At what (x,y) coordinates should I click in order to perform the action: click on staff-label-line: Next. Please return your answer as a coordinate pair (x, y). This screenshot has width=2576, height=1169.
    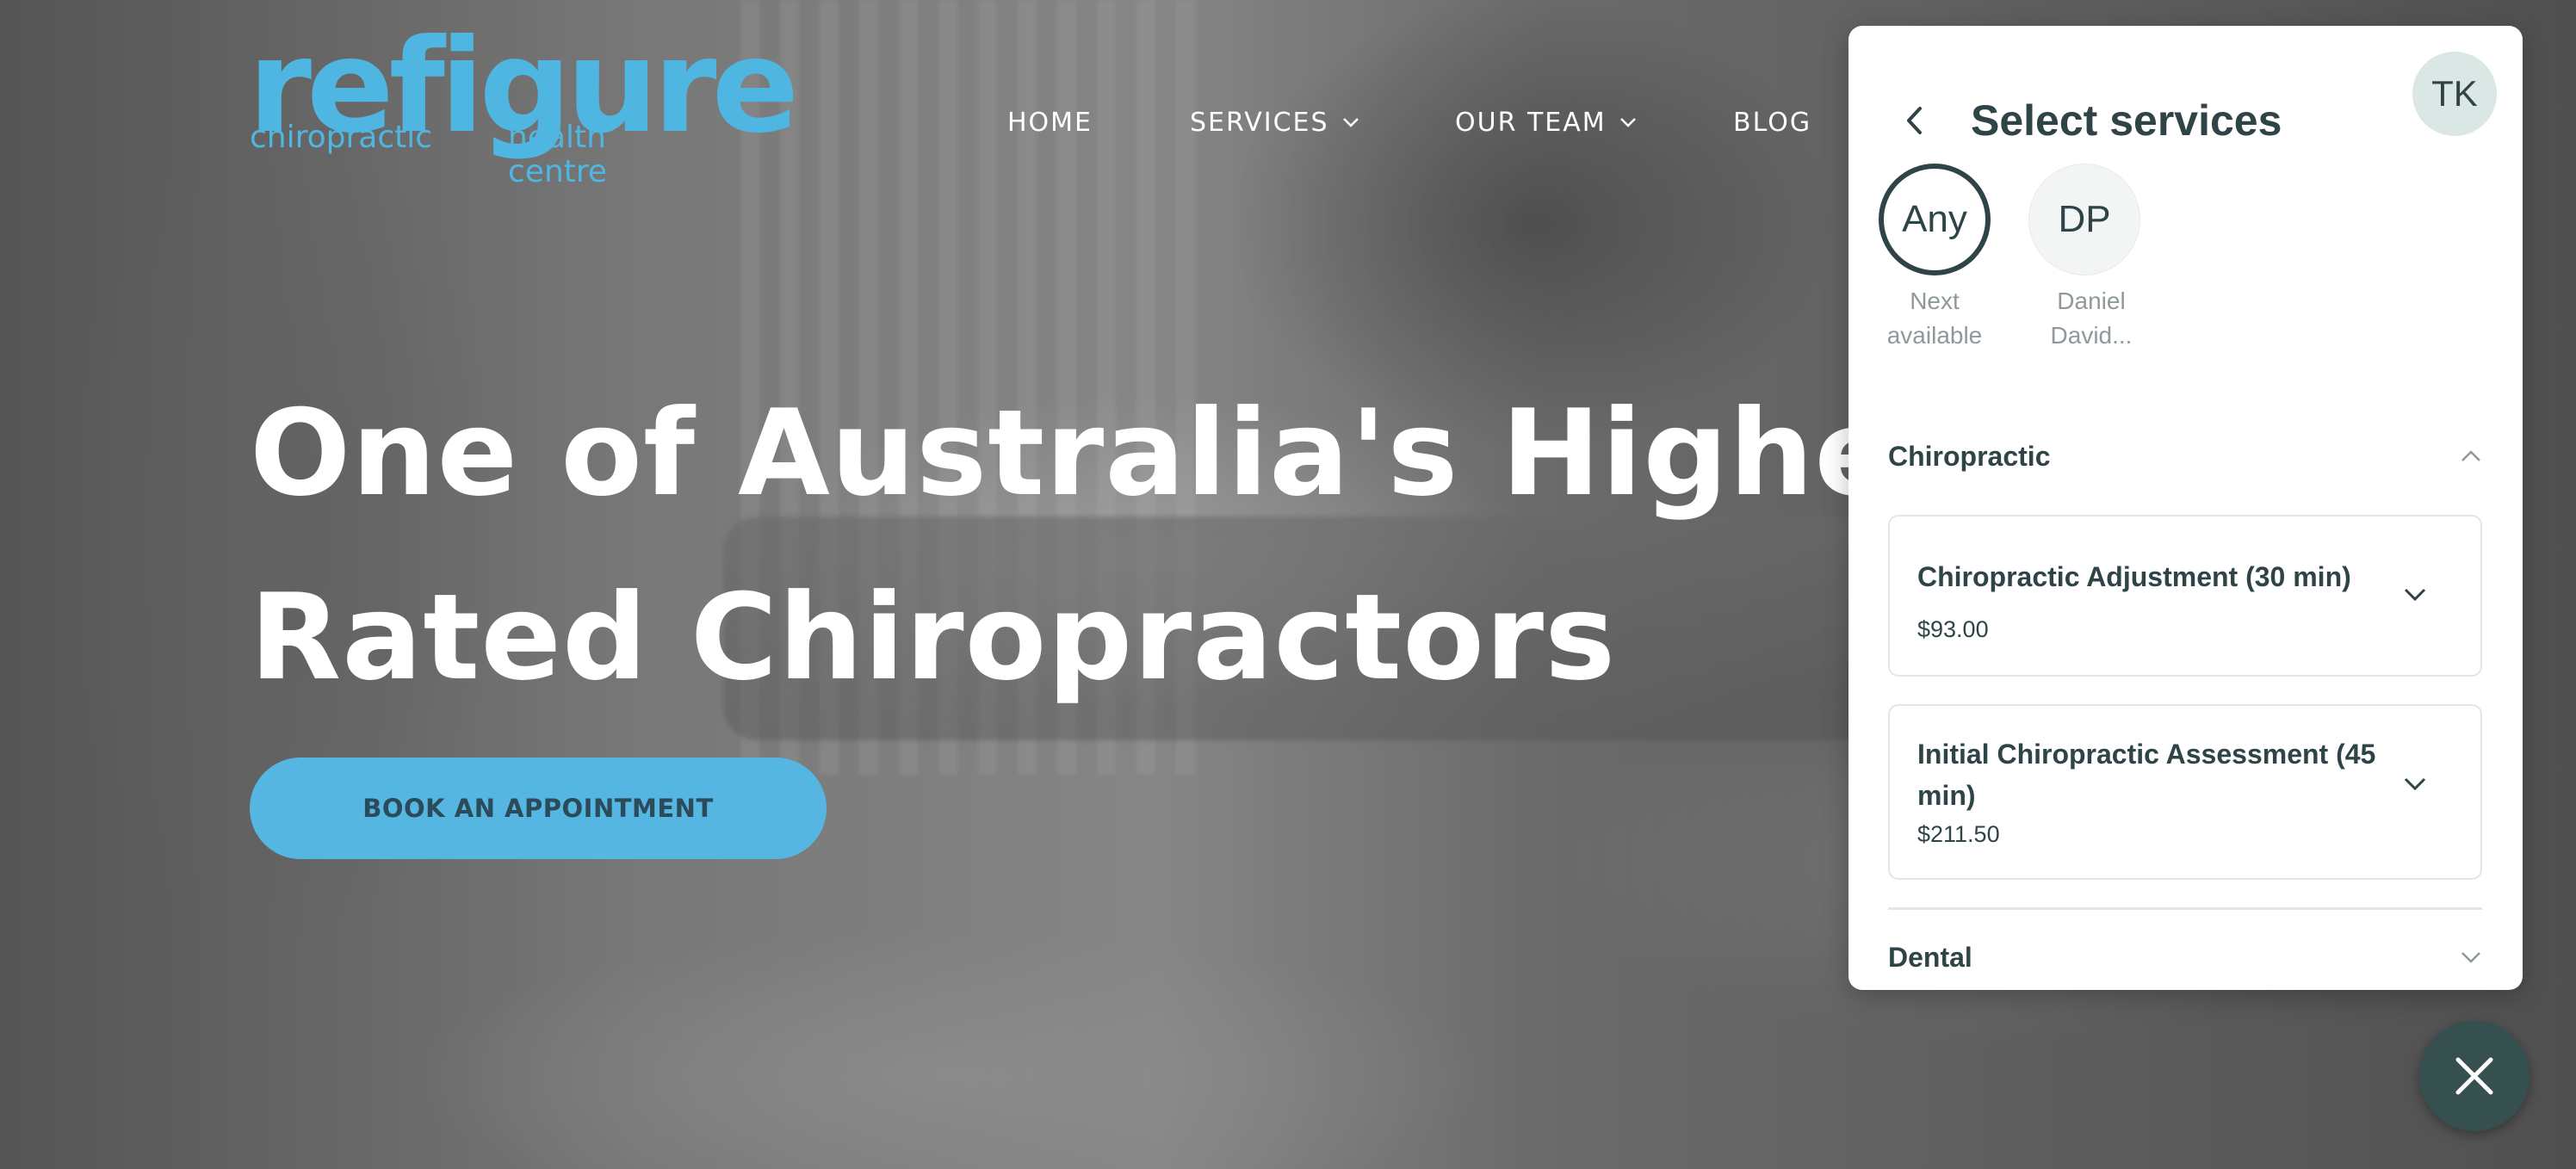
    Looking at the image, I should click on (1935, 301).